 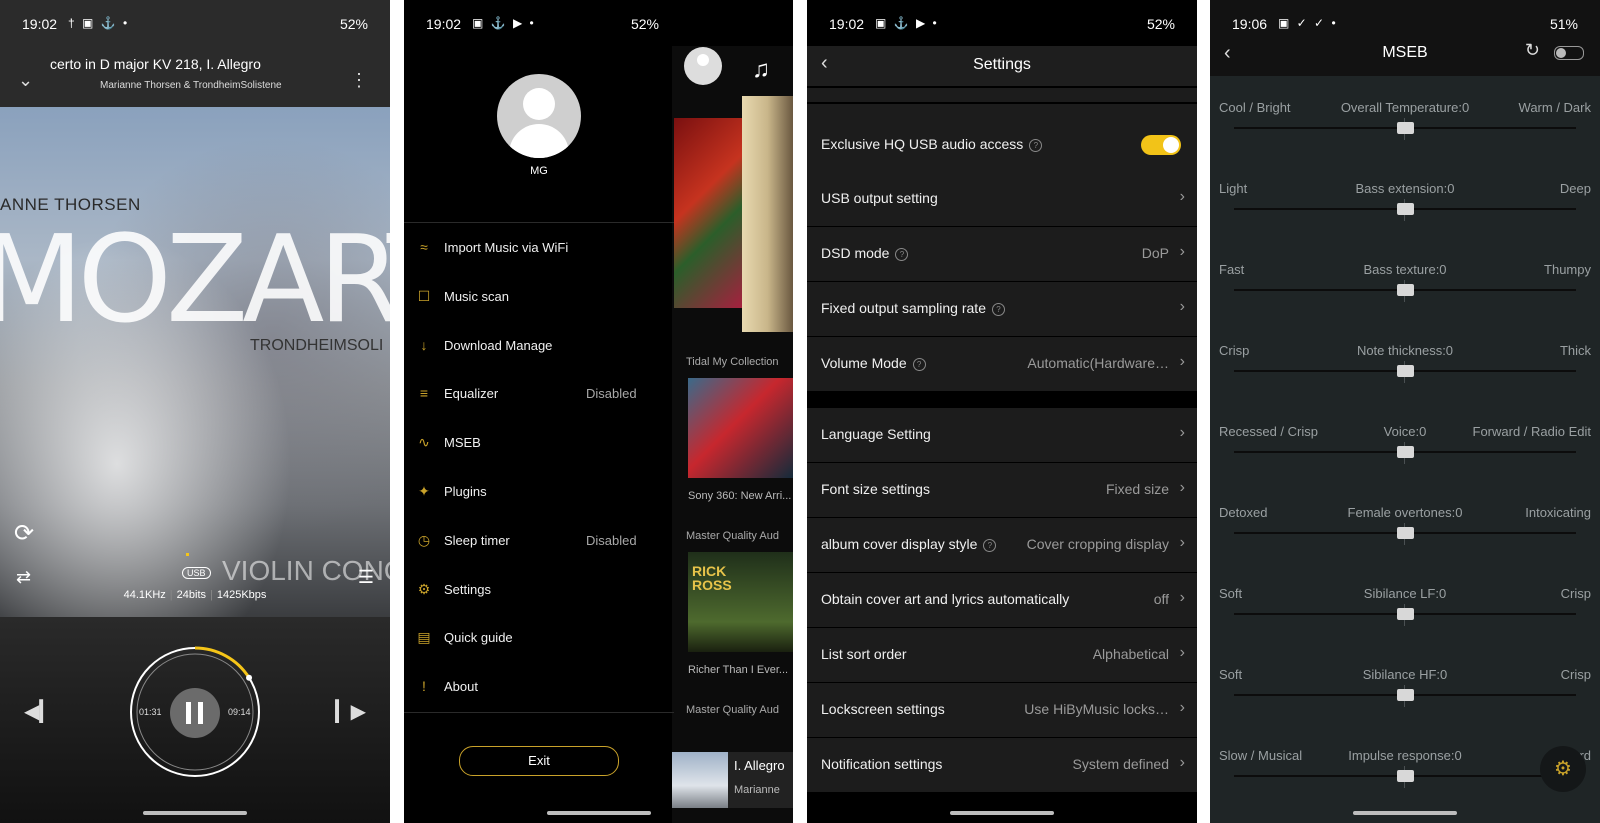 What do you see at coordinates (539, 687) in the screenshot?
I see `menu-item: ! About` at bounding box center [539, 687].